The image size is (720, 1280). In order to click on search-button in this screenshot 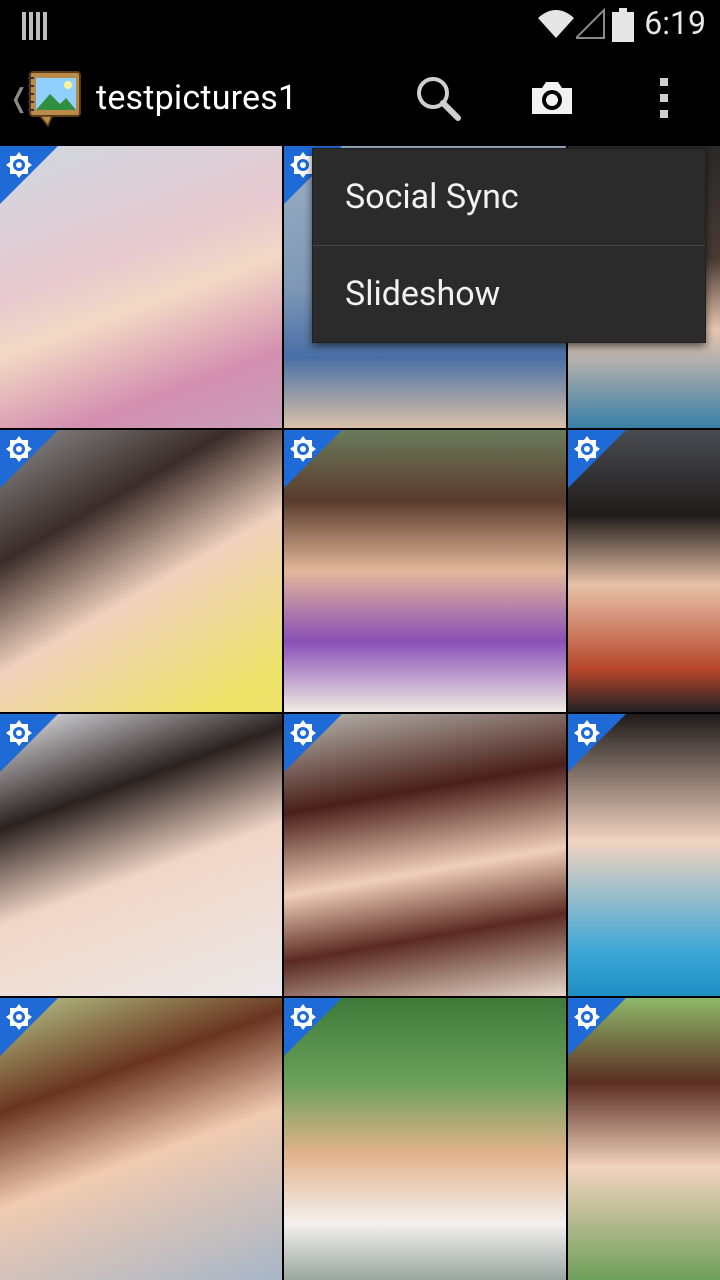, I will do `click(438, 100)`.